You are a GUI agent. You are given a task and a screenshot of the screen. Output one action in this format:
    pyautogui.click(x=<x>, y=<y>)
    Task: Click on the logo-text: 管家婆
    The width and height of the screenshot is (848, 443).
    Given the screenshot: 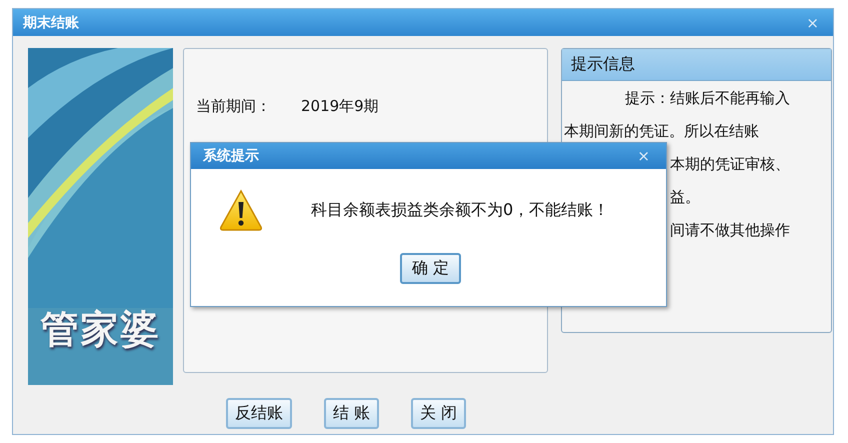 What is the action you would take?
    pyautogui.click(x=100, y=329)
    